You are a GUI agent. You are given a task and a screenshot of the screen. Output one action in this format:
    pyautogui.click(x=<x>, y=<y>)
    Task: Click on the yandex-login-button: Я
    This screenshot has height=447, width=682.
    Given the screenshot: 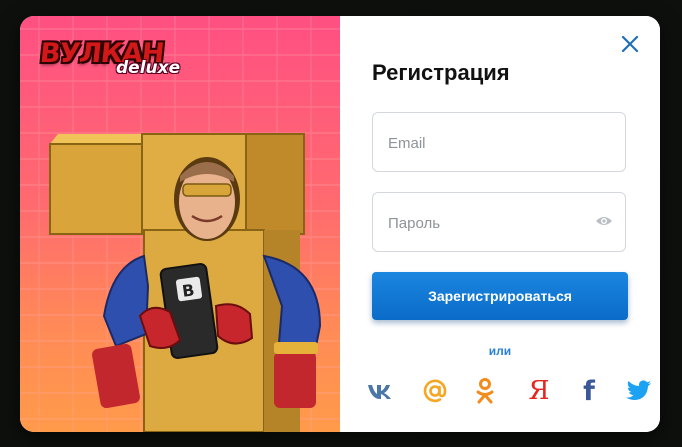 What is the action you would take?
    pyautogui.click(x=539, y=391)
    